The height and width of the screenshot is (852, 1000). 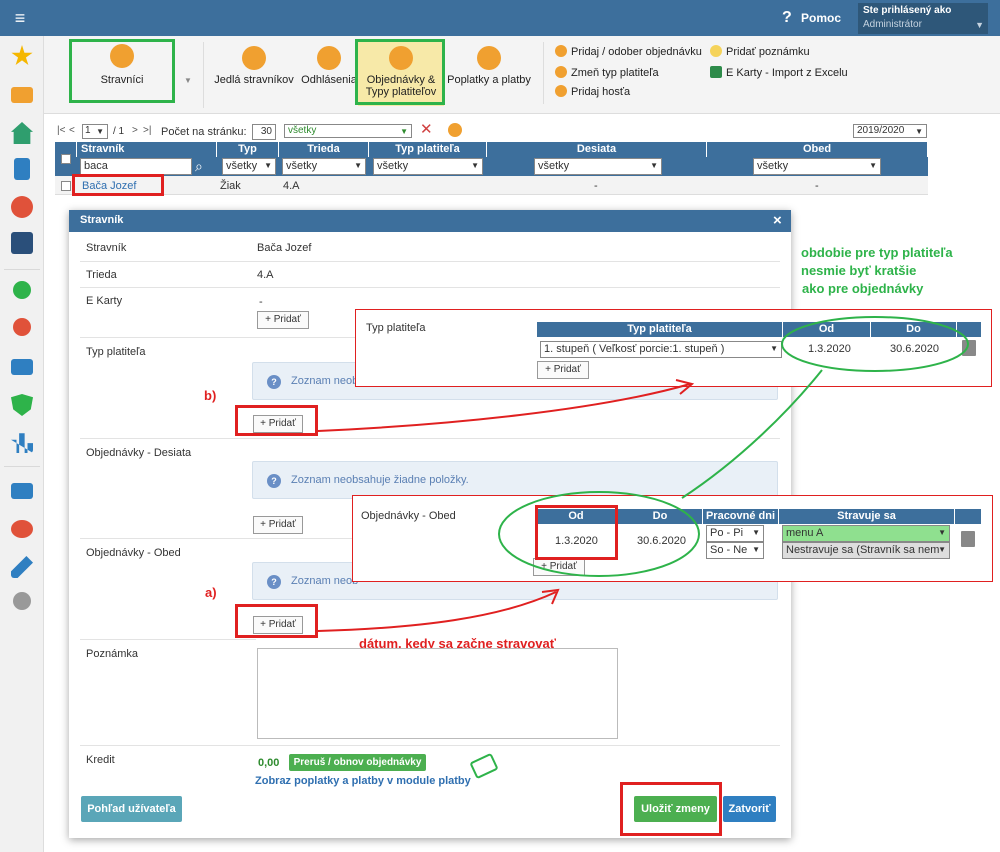 I want to click on red-arrow-a, so click(x=437, y=611).